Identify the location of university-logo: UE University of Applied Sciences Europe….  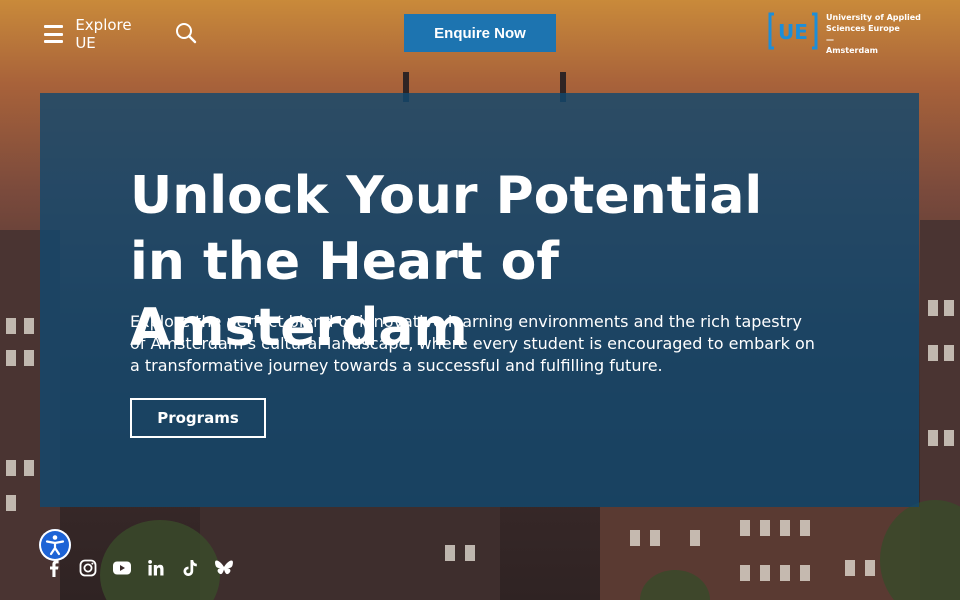
(848, 34).